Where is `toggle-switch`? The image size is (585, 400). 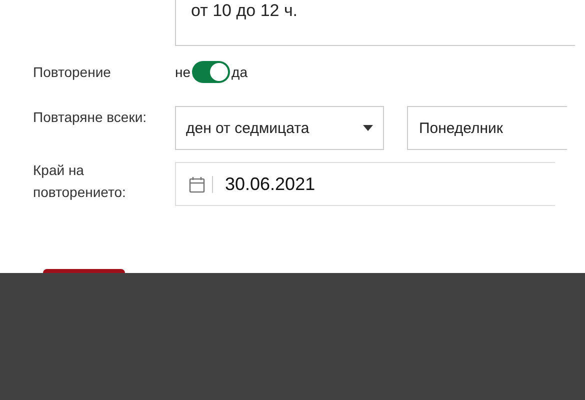
toggle-switch is located at coordinates (211, 72).